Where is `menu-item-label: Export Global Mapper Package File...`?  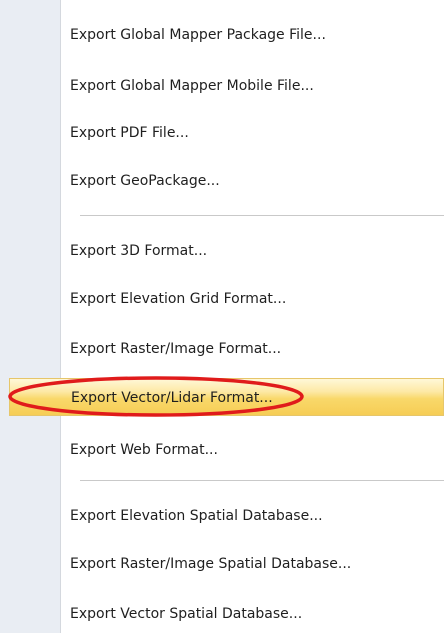 menu-item-label: Export Global Mapper Package File... is located at coordinates (198, 35).